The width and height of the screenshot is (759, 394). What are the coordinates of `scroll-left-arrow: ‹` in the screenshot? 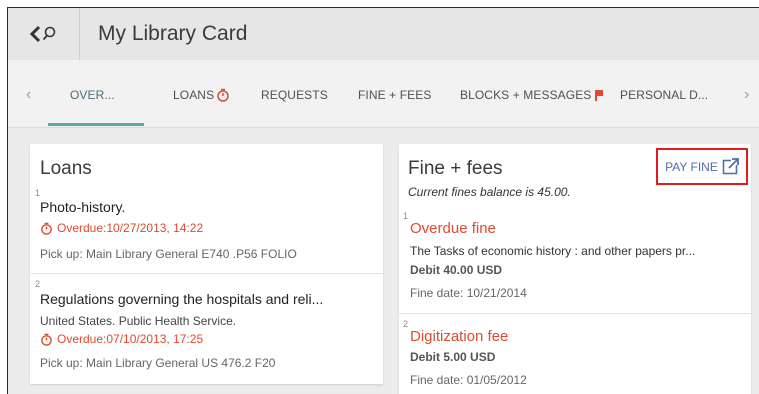 It's located at (28, 95).